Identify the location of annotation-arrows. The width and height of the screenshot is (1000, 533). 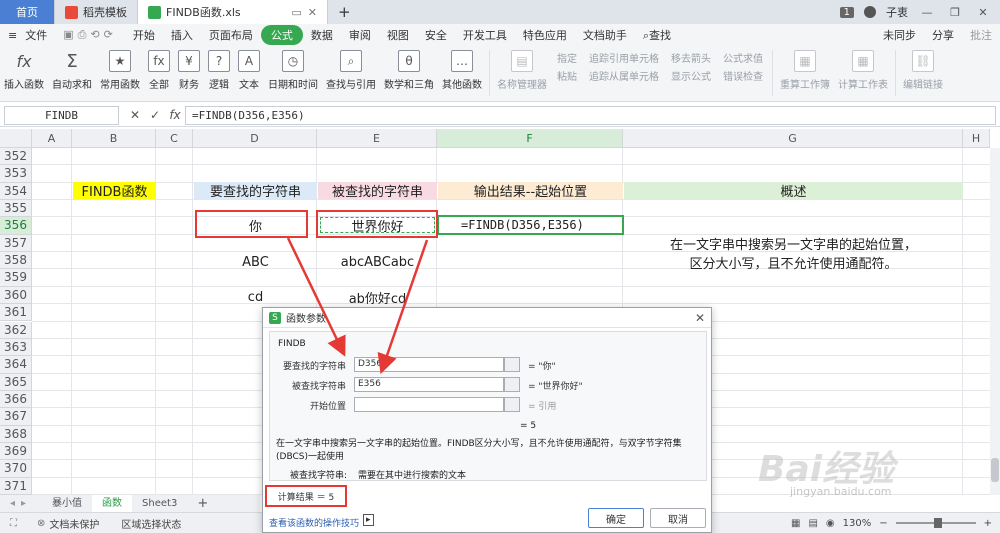
(357, 306).